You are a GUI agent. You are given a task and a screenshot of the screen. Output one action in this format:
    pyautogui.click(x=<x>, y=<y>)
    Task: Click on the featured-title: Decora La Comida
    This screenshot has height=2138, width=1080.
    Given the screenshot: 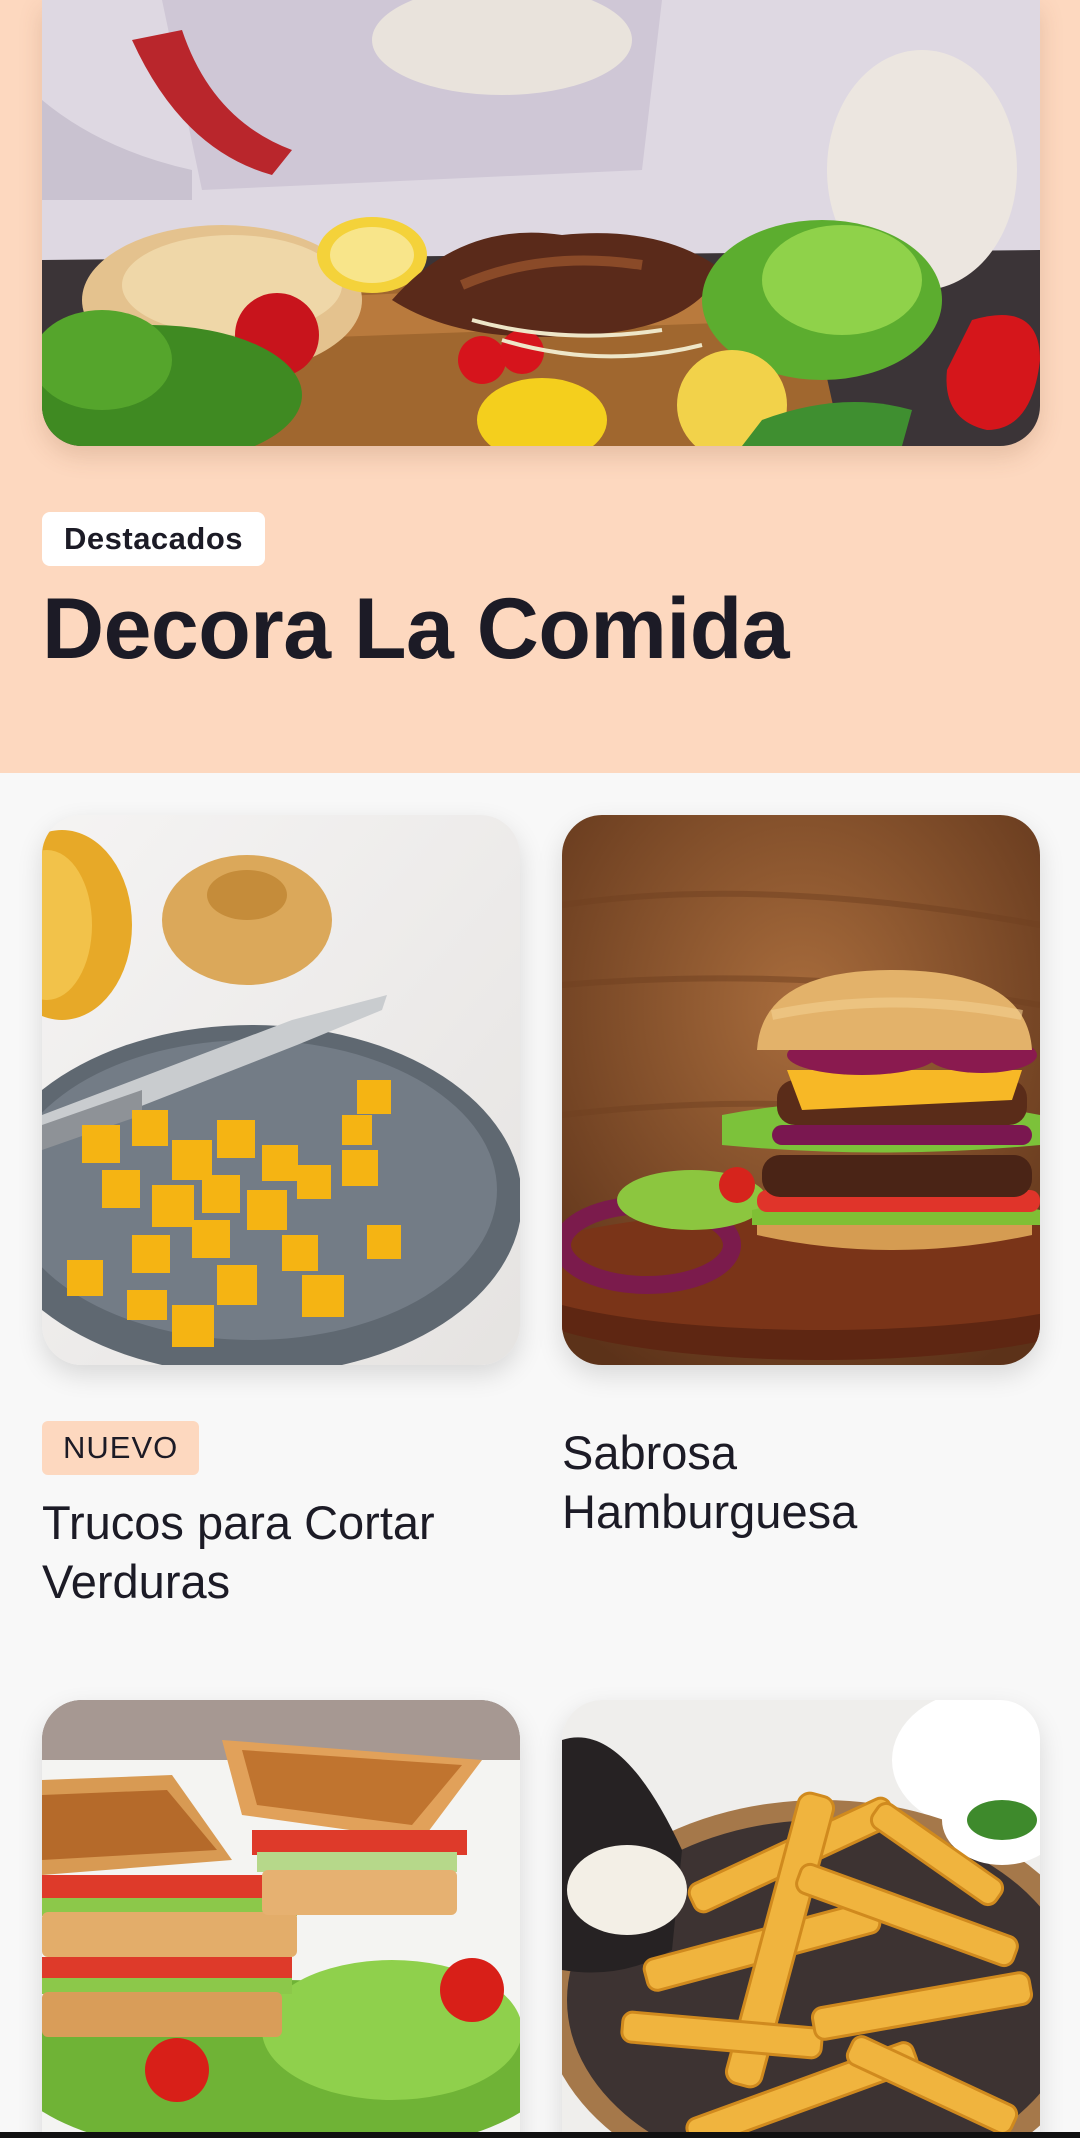 What is the action you would take?
    pyautogui.click(x=416, y=629)
    